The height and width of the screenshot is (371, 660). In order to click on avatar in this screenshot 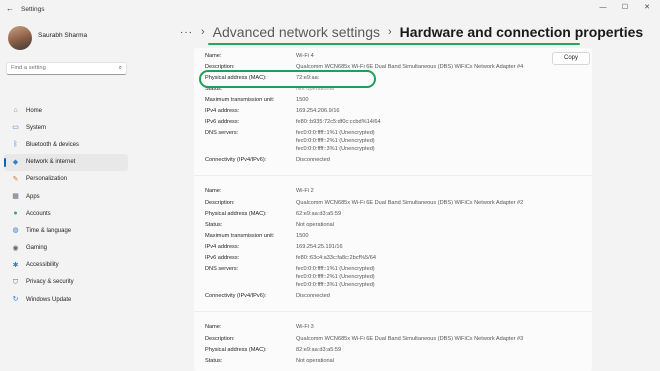, I will do `click(20, 38)`.